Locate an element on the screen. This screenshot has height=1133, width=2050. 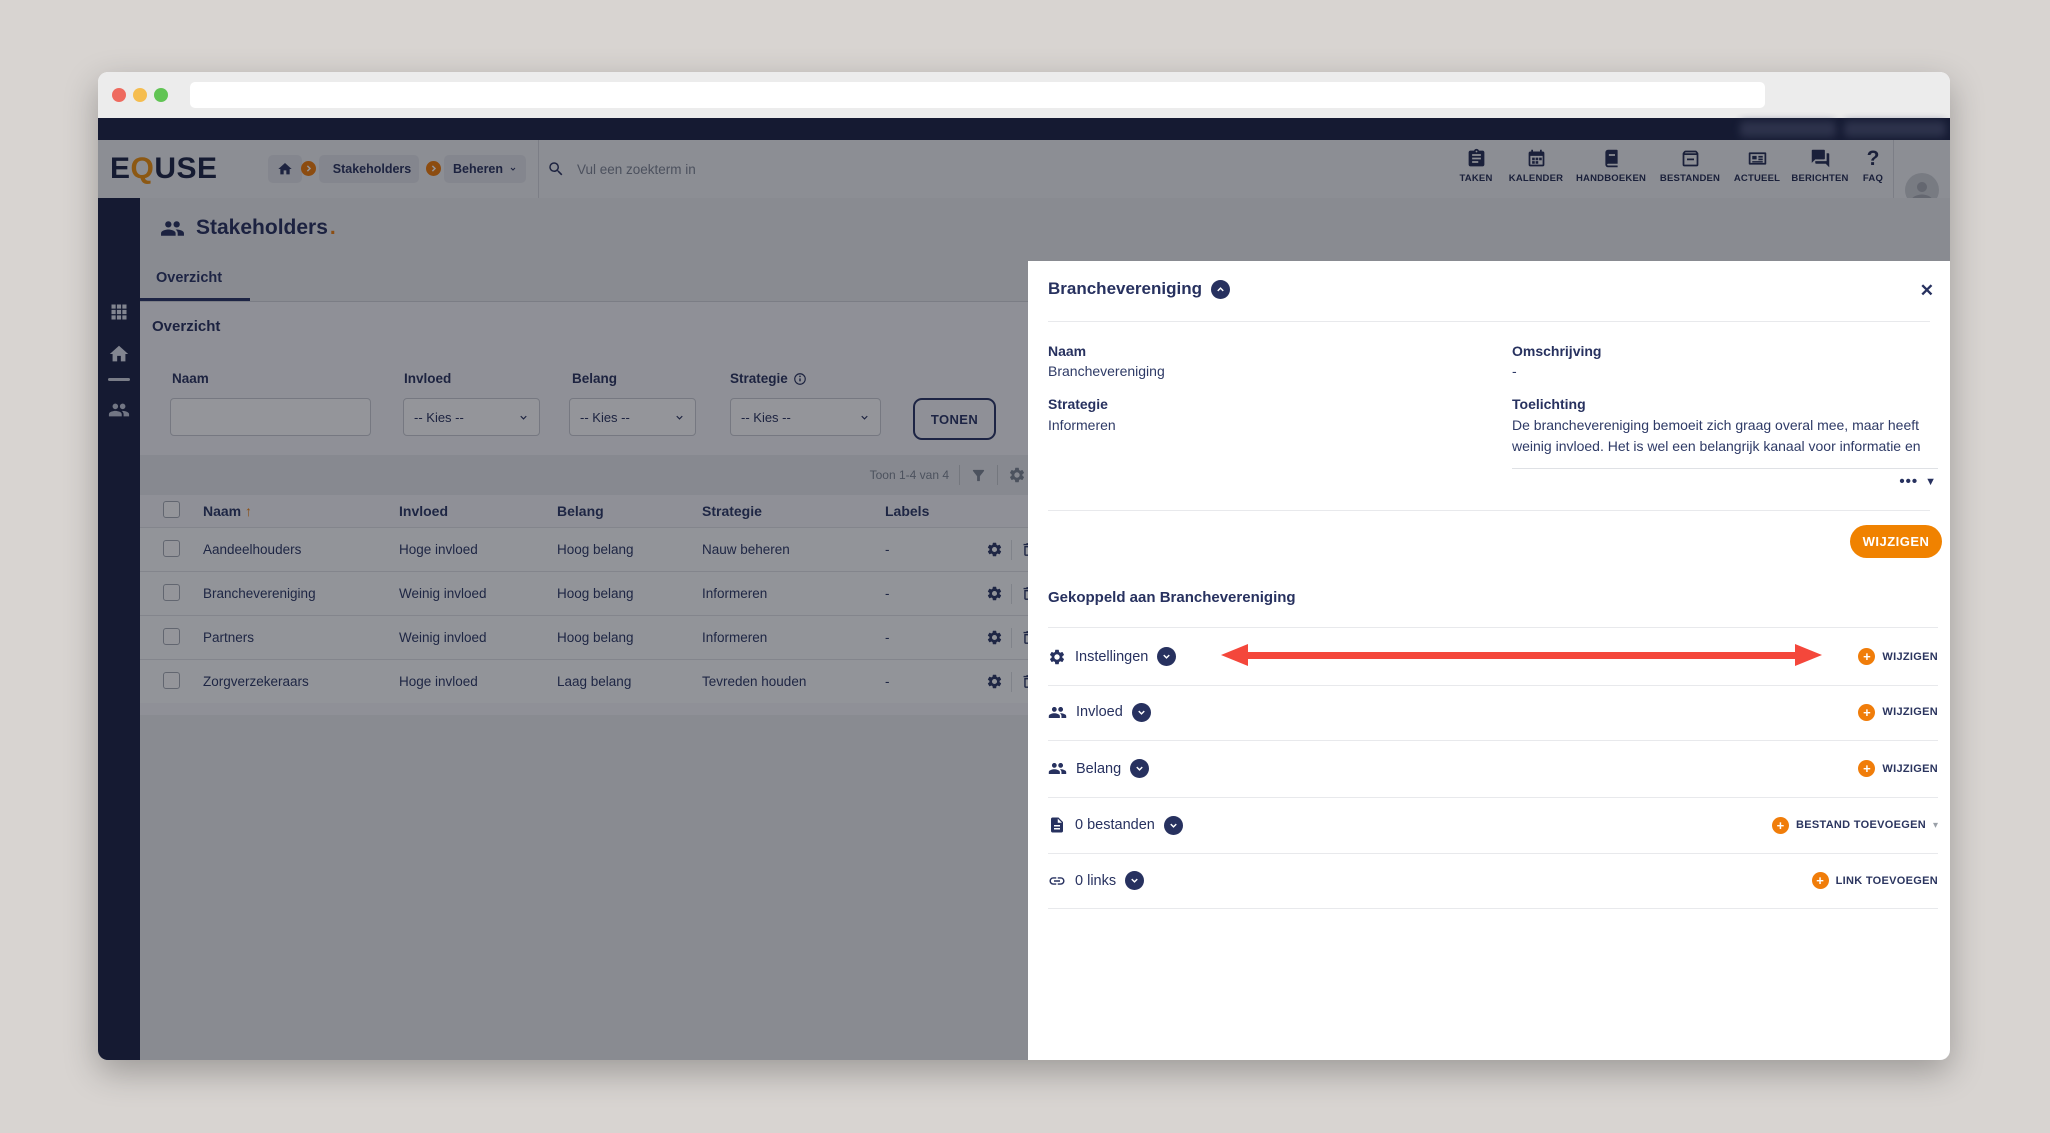
gear-icon is located at coordinates (1057, 656).